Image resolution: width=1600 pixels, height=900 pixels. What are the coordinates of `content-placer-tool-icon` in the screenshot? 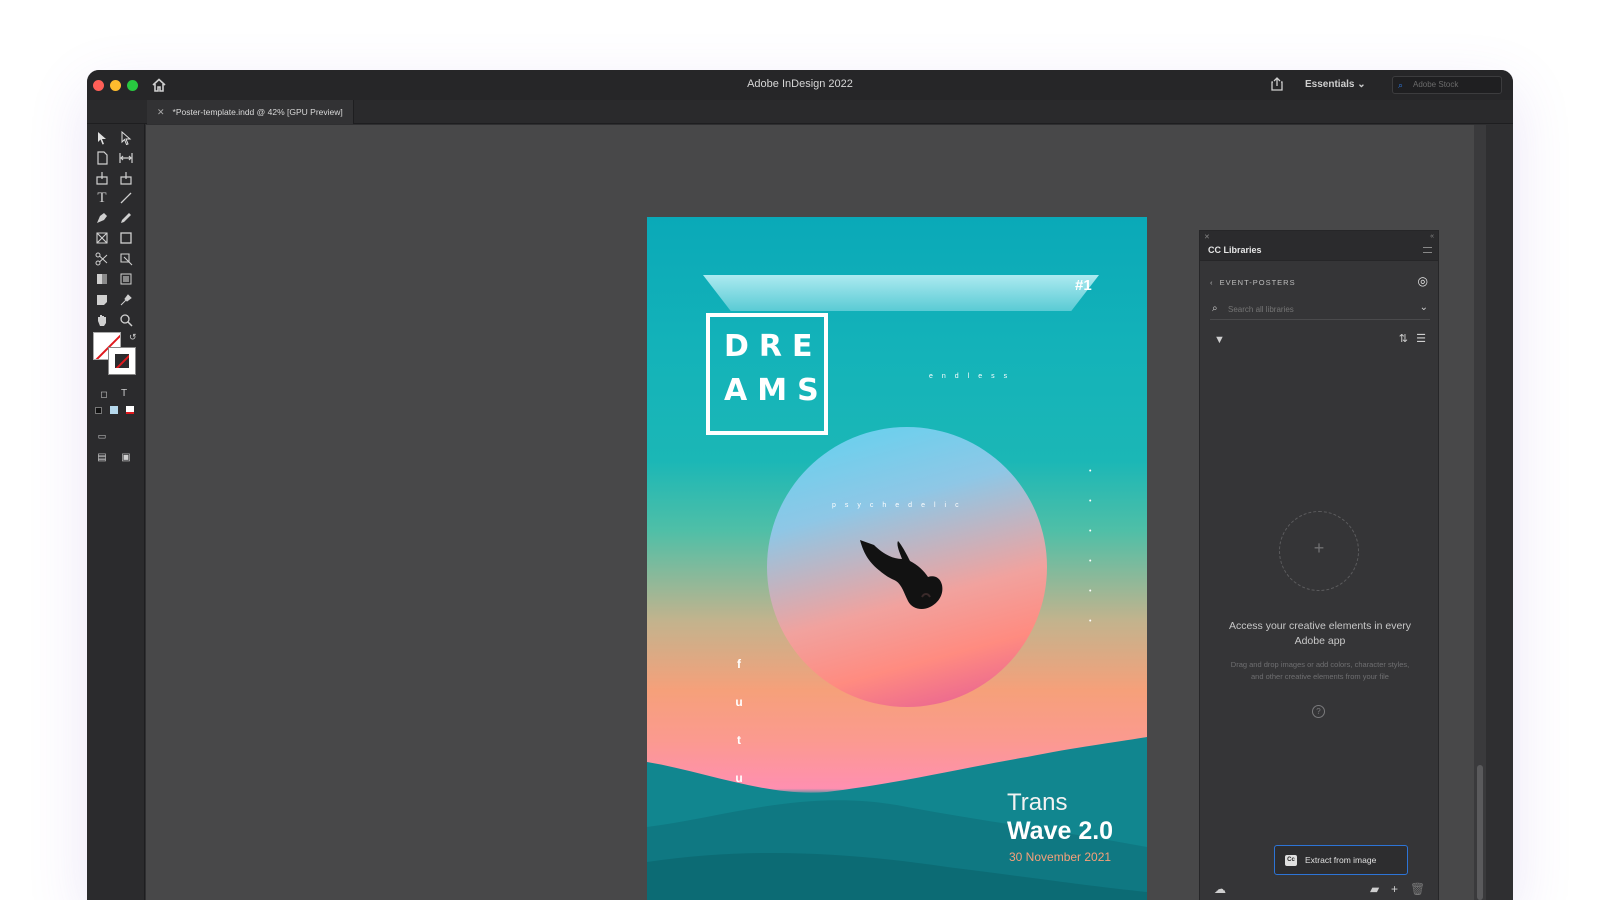 It's located at (126, 178).